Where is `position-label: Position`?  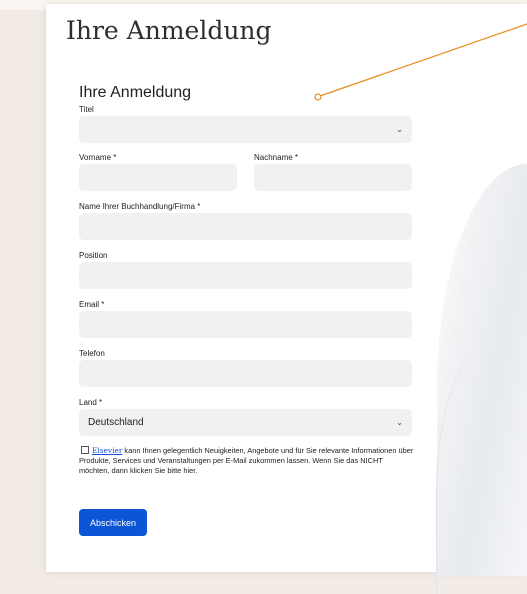 position-label: Position is located at coordinates (93, 255).